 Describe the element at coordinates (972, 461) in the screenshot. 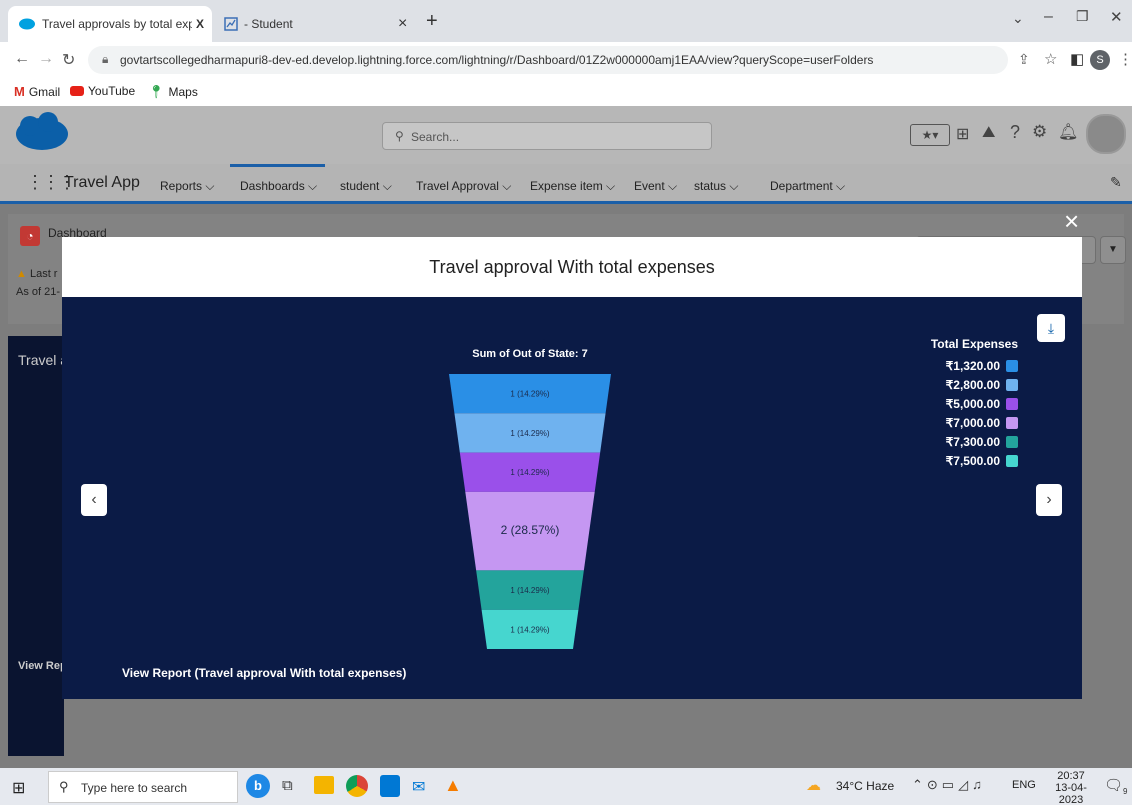

I see `legend-label: ₹7,500.00` at that location.